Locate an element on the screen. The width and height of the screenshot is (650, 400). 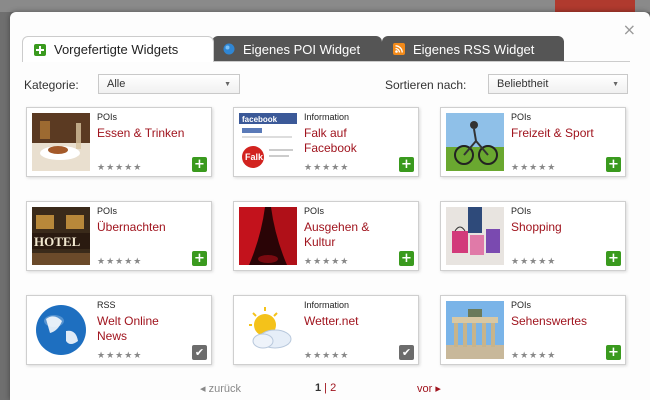
category-select: Alle ▼ is located at coordinates (169, 84).